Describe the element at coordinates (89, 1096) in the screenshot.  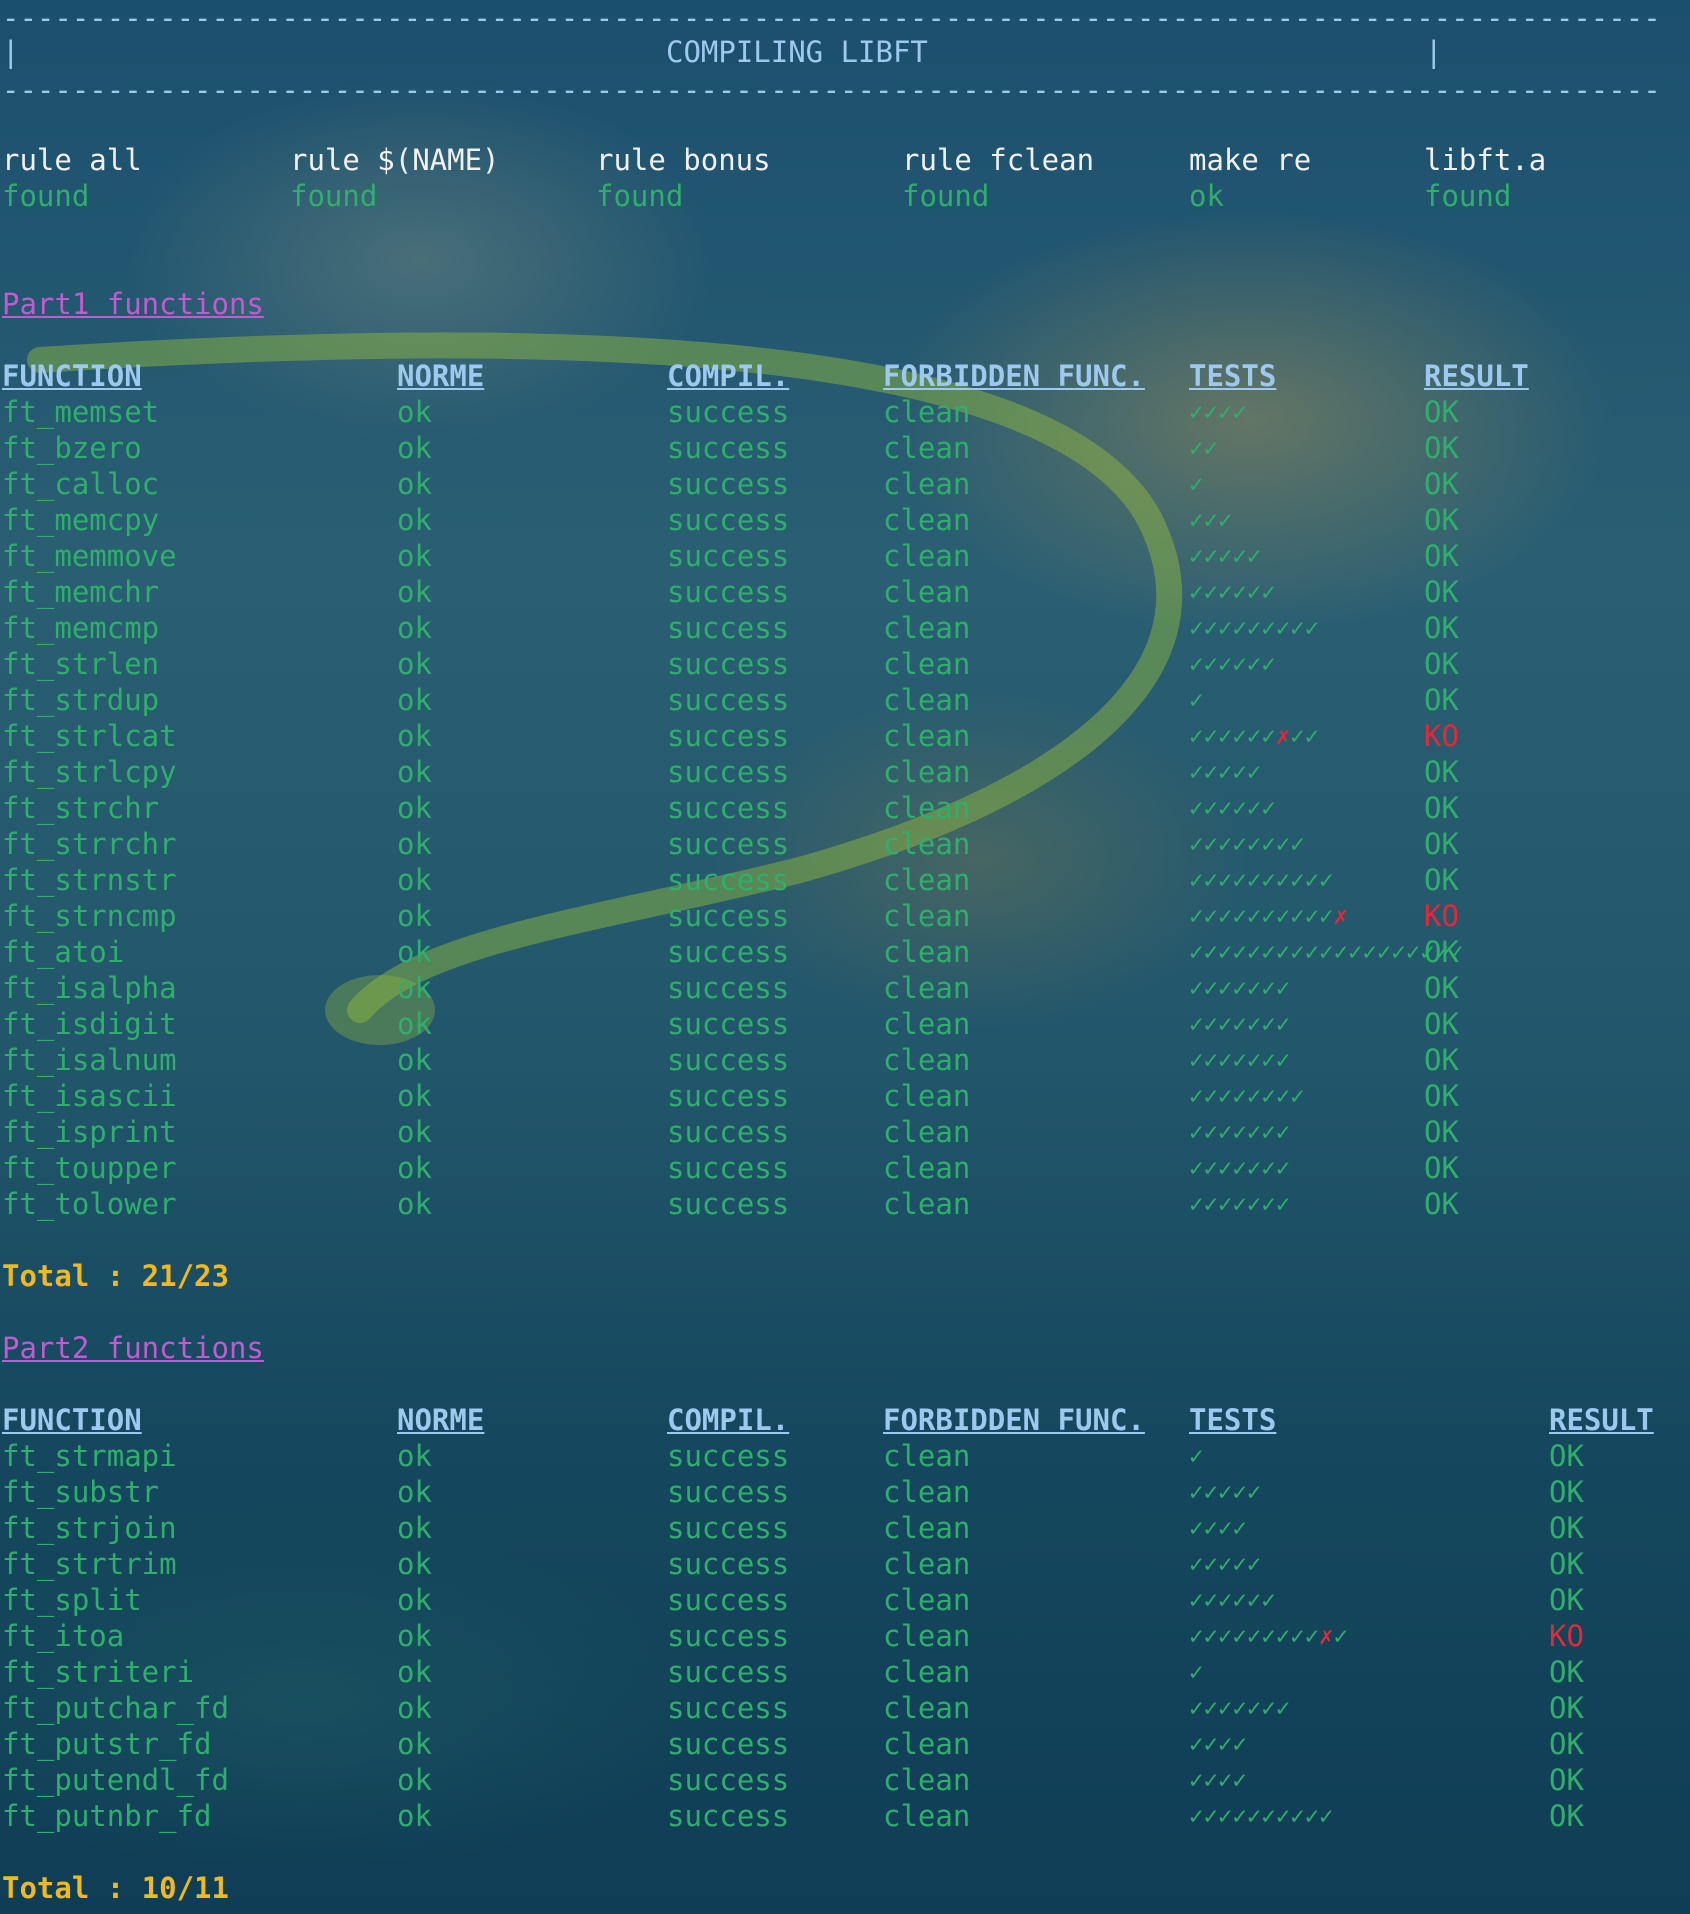
I see `function-name: ft_isascii` at that location.